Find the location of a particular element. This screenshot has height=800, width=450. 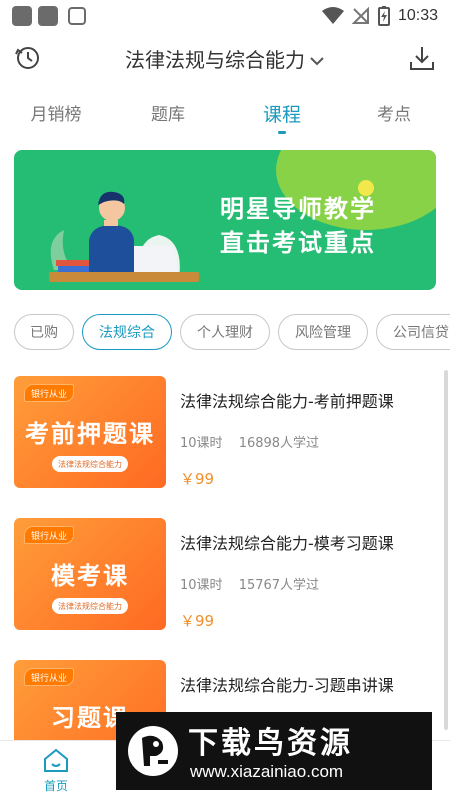

course-learners: 16898人学过 is located at coordinates (279, 443).